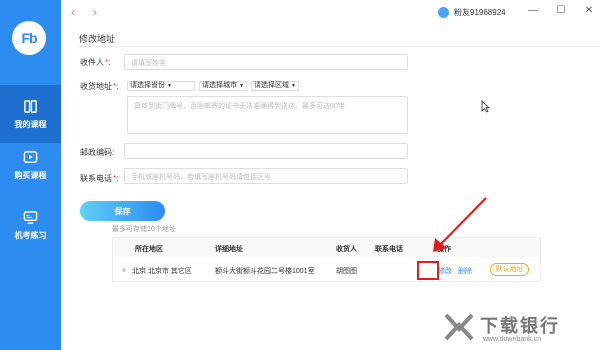 Image resolution: width=600 pixels, height=350 pixels. I want to click on divider, so click(339, 46).